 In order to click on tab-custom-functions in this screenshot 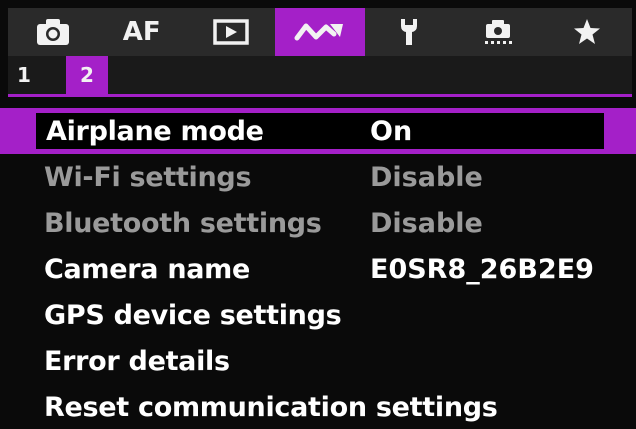, I will do `click(498, 32)`.